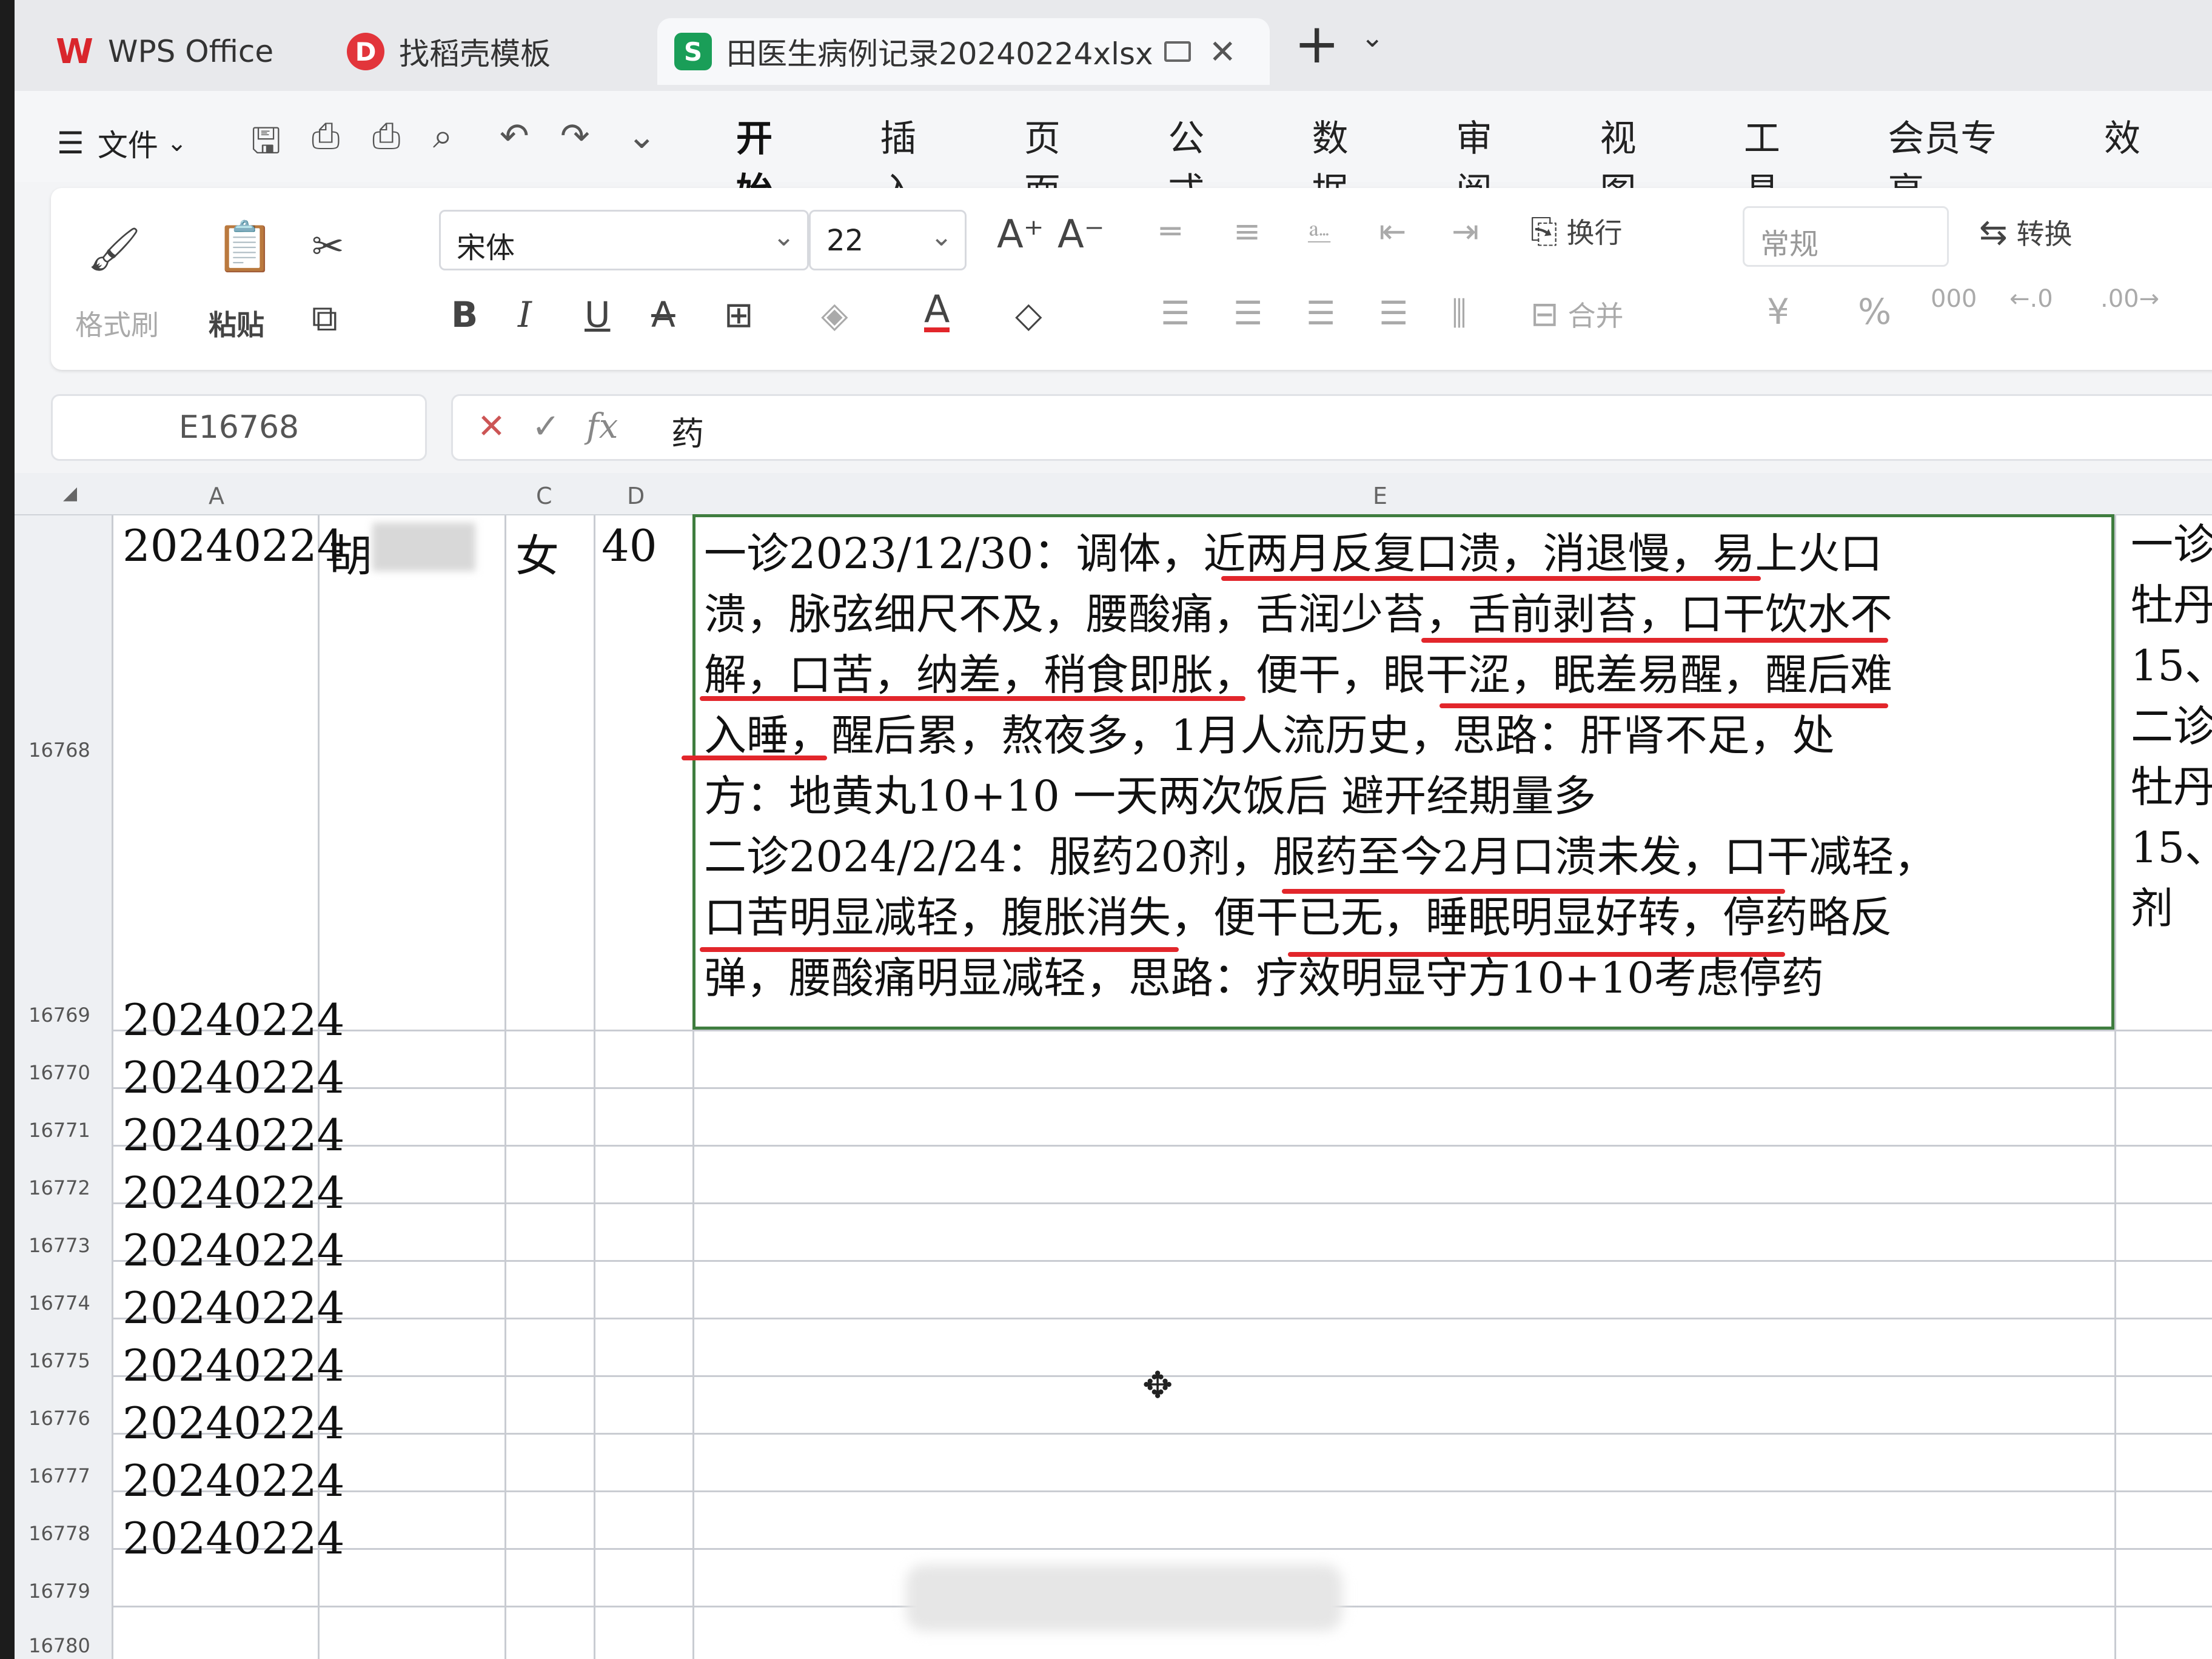 The image size is (2212, 1659). What do you see at coordinates (1465, 231) in the screenshot?
I see `indent-increase-icon: ⇥` at bounding box center [1465, 231].